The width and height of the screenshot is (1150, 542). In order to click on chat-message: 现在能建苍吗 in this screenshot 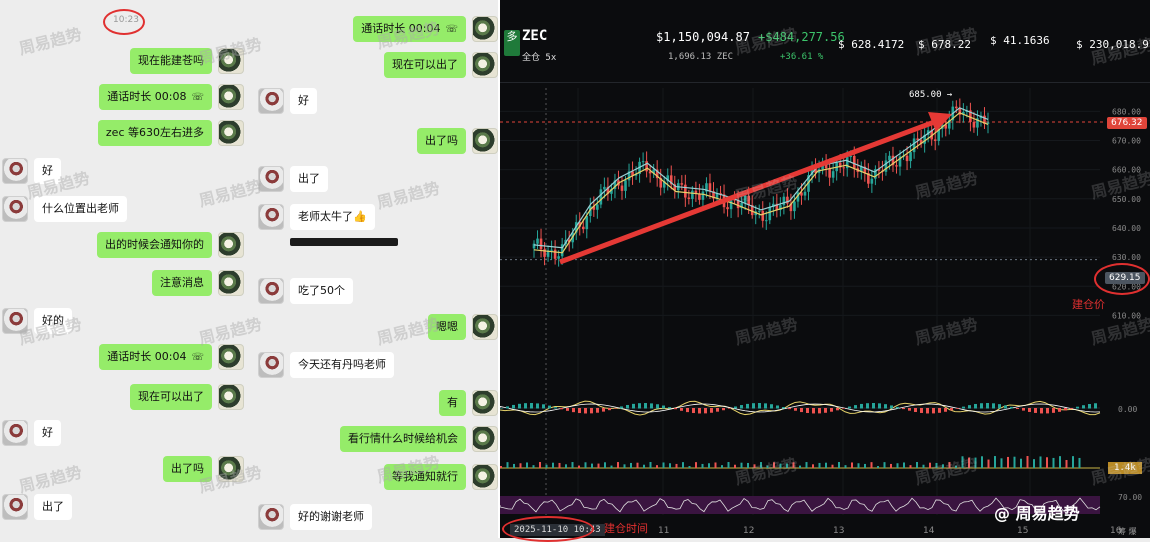, I will do `click(171, 61)`.